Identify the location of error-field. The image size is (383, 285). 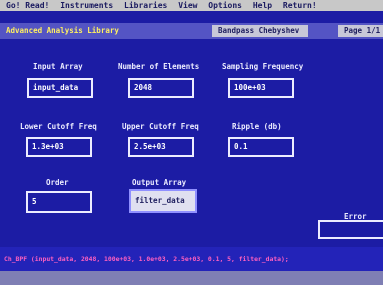
(350, 229).